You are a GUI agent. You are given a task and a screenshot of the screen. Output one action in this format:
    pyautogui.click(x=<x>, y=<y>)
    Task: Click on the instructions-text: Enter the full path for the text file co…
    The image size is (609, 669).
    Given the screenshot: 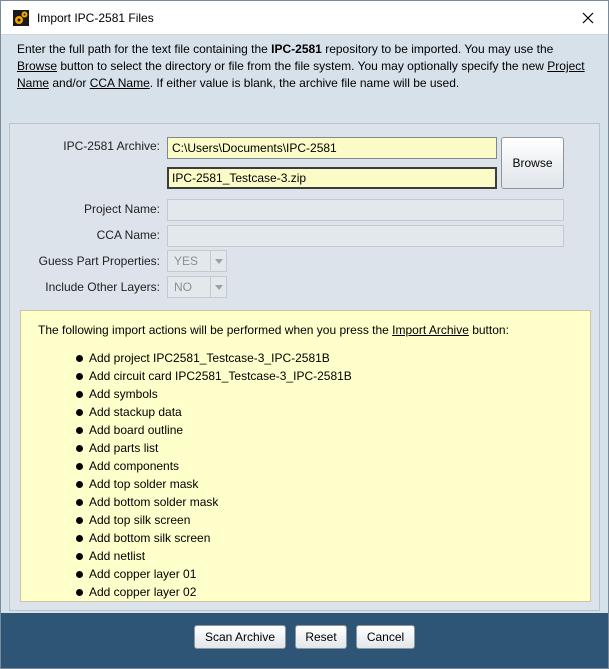 What is the action you would take?
    pyautogui.click(x=301, y=66)
    